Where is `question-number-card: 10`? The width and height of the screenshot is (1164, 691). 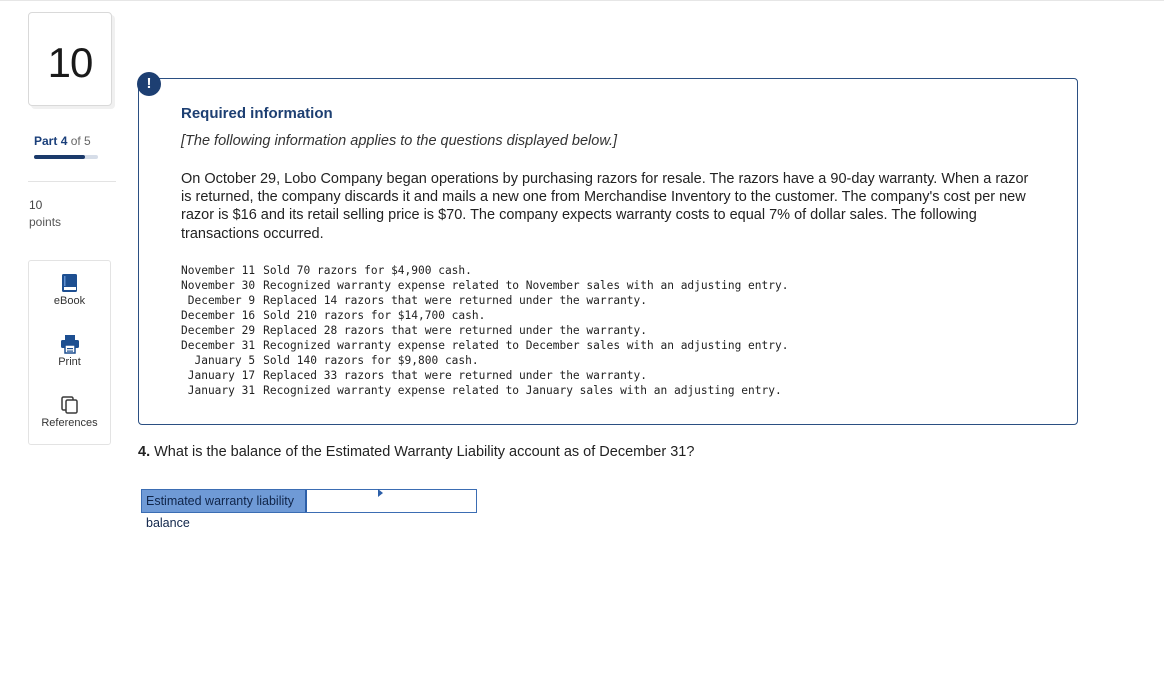
question-number-card: 10 is located at coordinates (70, 59).